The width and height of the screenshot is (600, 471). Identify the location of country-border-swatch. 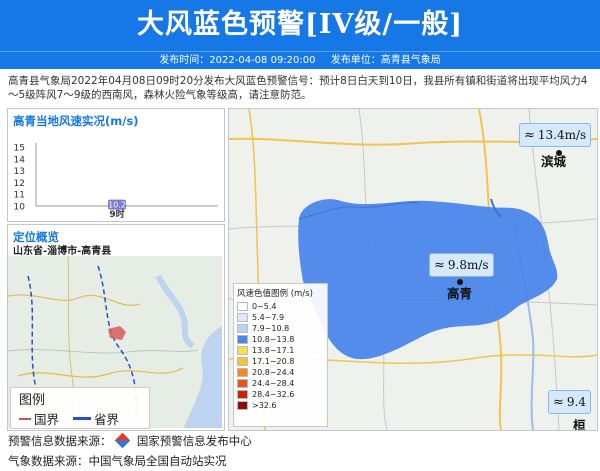
(25, 418).